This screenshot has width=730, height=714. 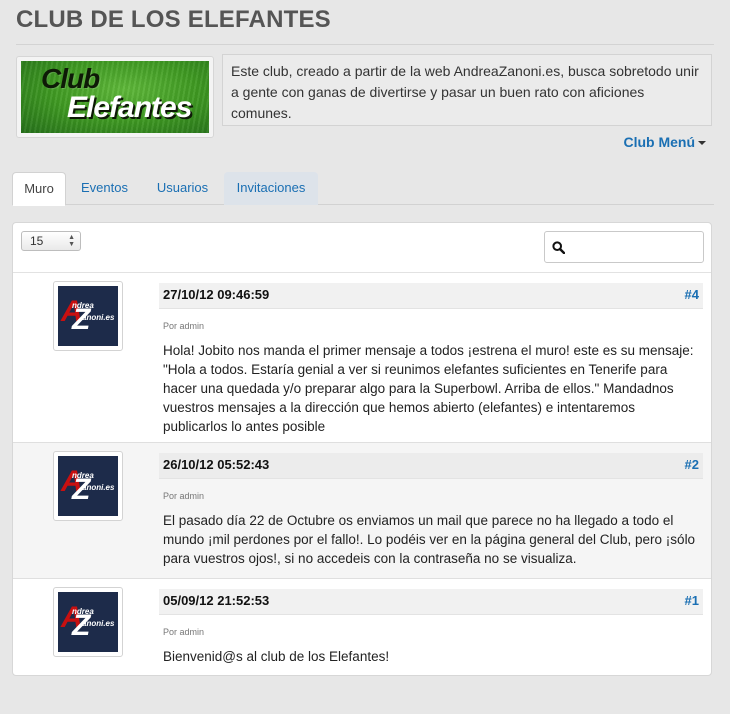 What do you see at coordinates (182, 188) in the screenshot?
I see `tab-usuarios: Usuarios` at bounding box center [182, 188].